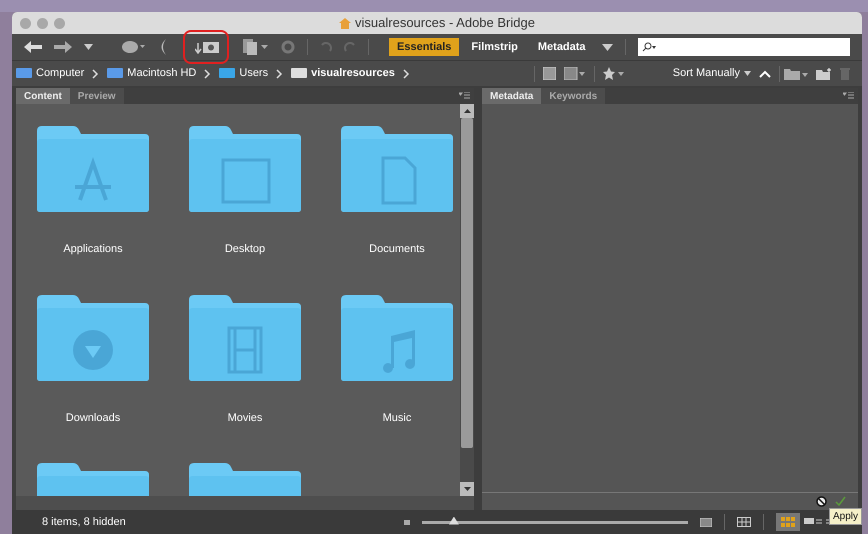 This screenshot has width=868, height=534. Describe the element at coordinates (512, 96) in the screenshot. I see `panel-tab: Metadata` at that location.